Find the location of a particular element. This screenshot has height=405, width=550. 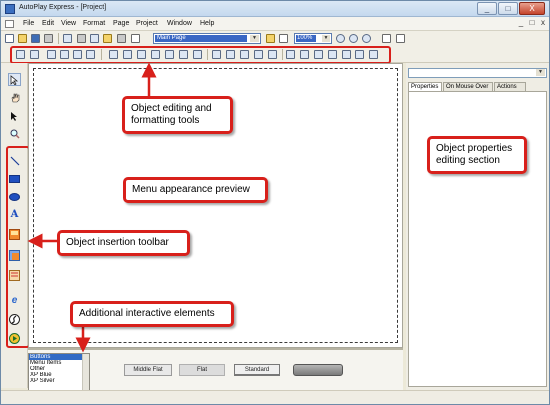

duplicate-icon is located at coordinates (121, 38).